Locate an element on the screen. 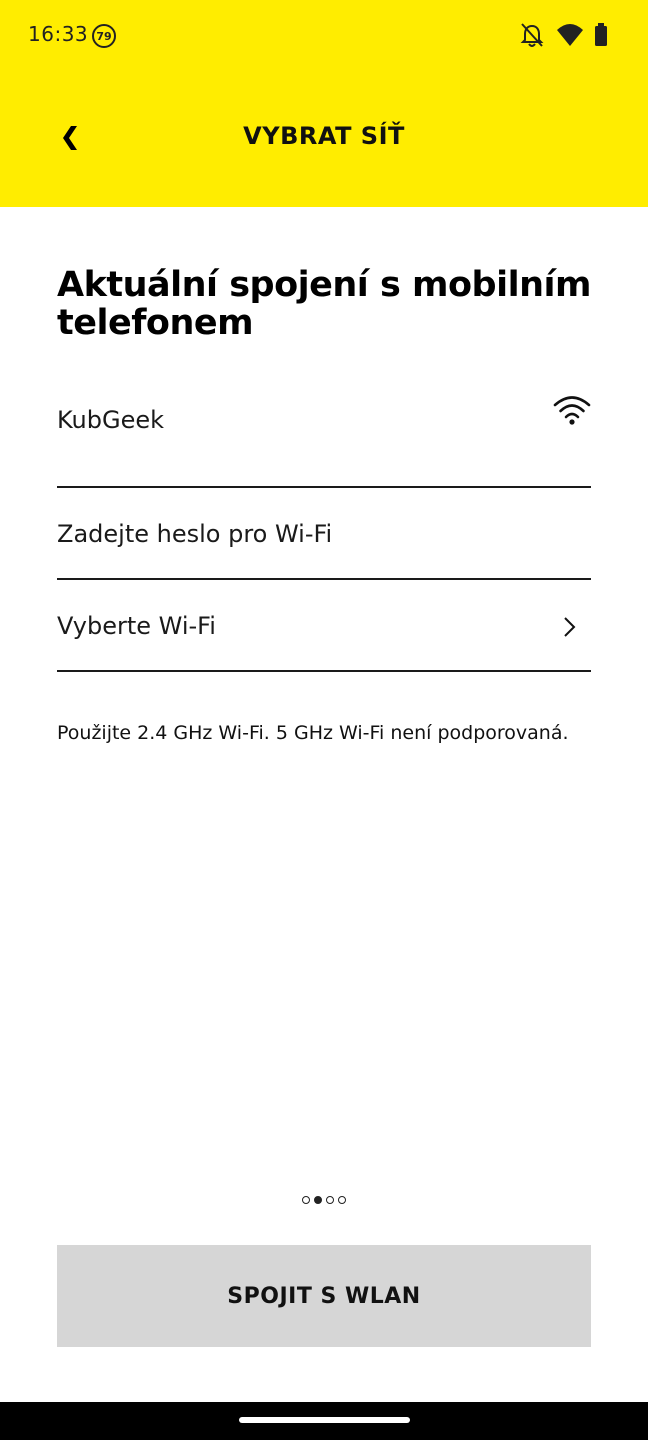 The height and width of the screenshot is (1440, 648). header: 16:33 79 VYBRAT SÍŤ is located at coordinates (324, 103).